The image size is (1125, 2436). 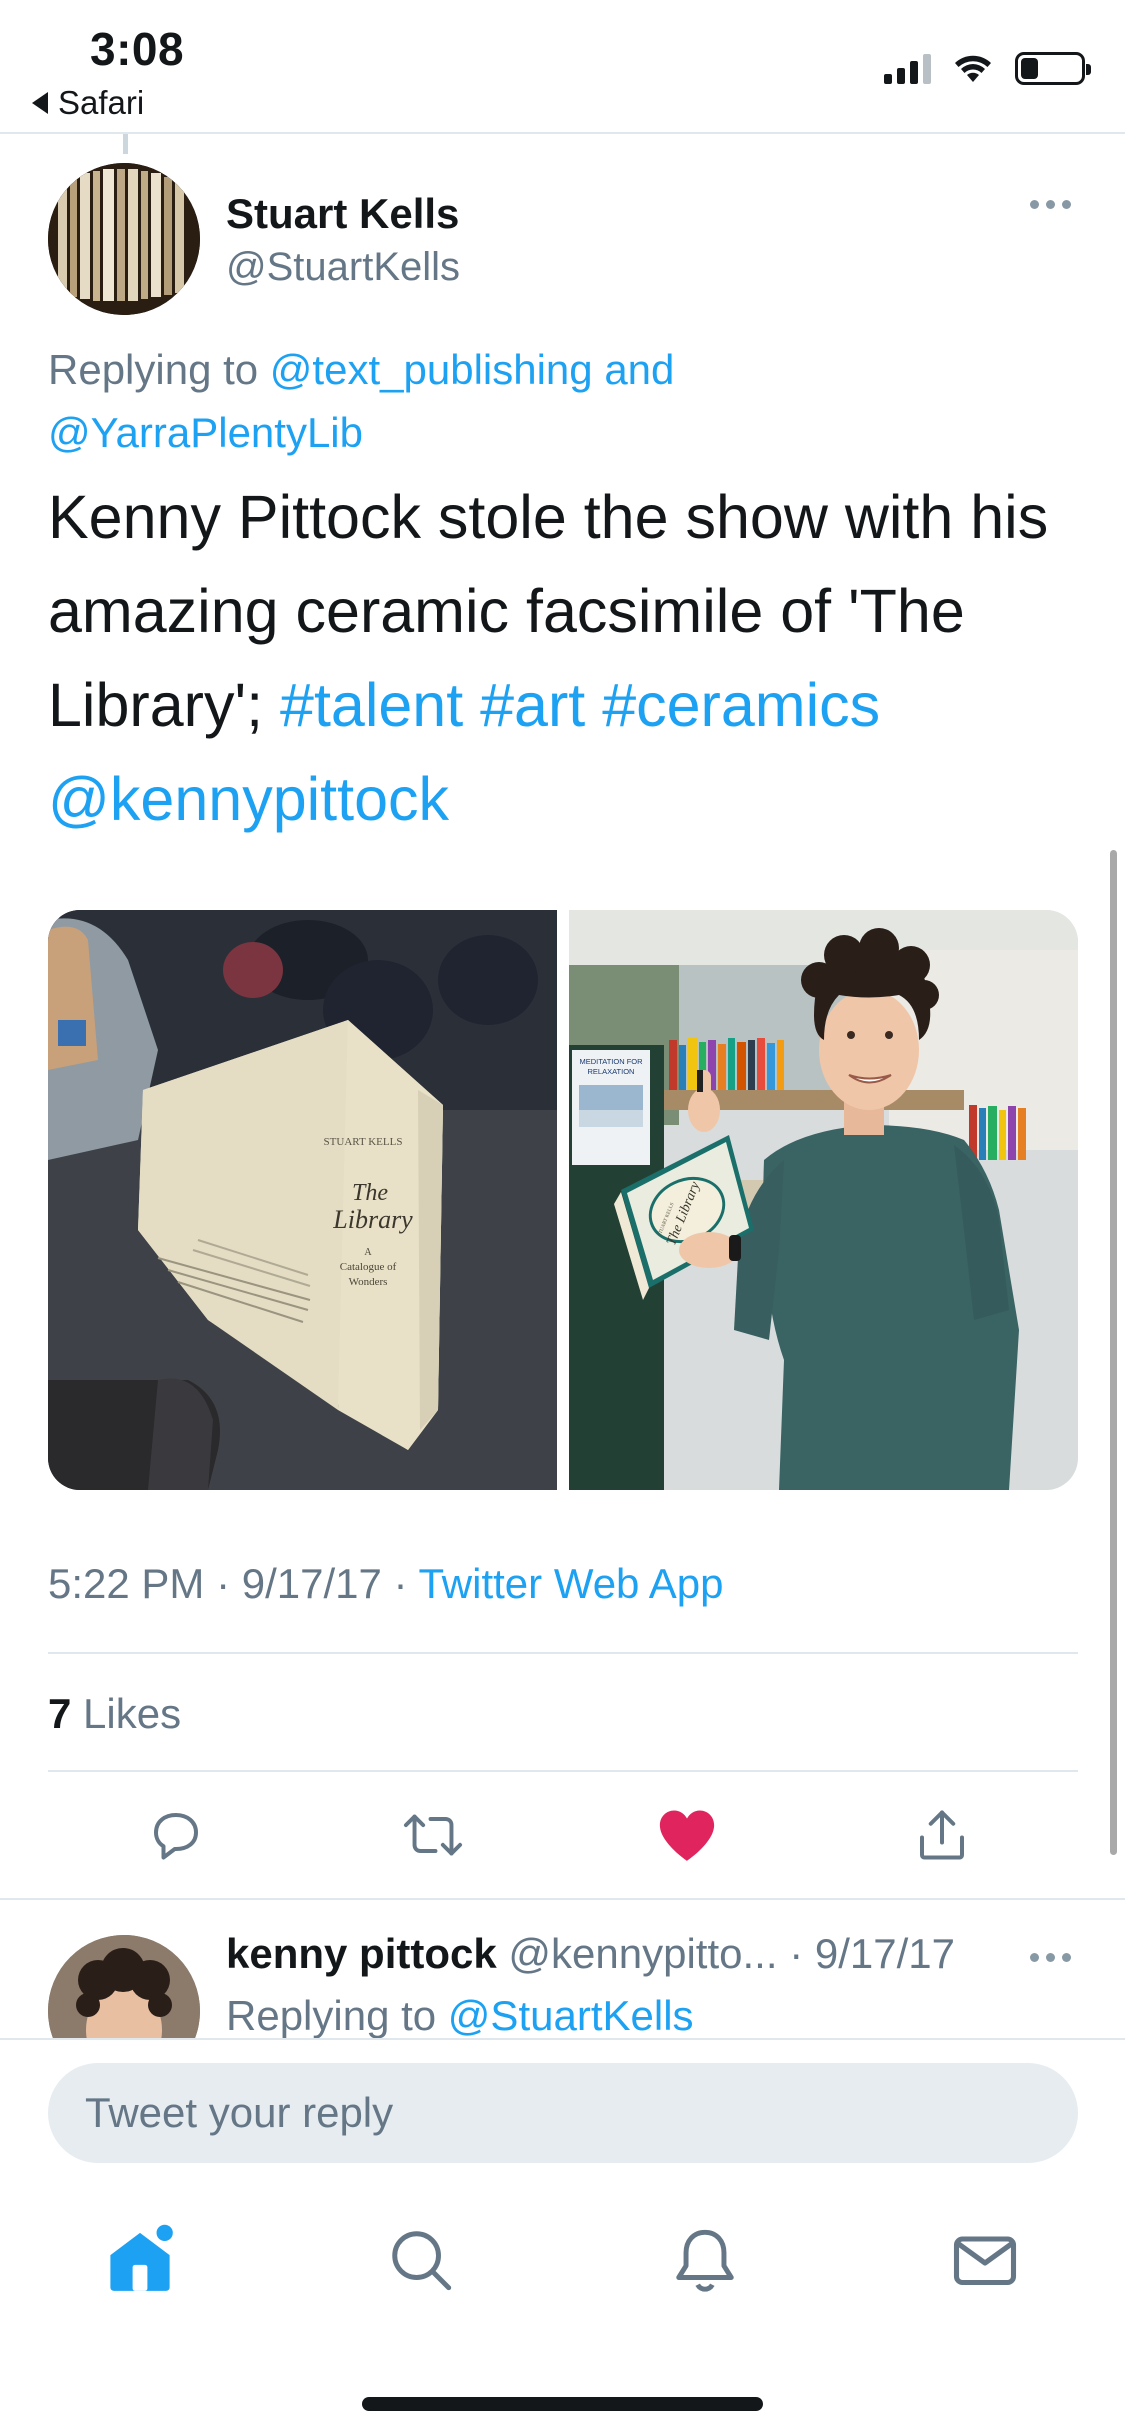 I want to click on likes-count: 7, so click(x=60, y=1713).